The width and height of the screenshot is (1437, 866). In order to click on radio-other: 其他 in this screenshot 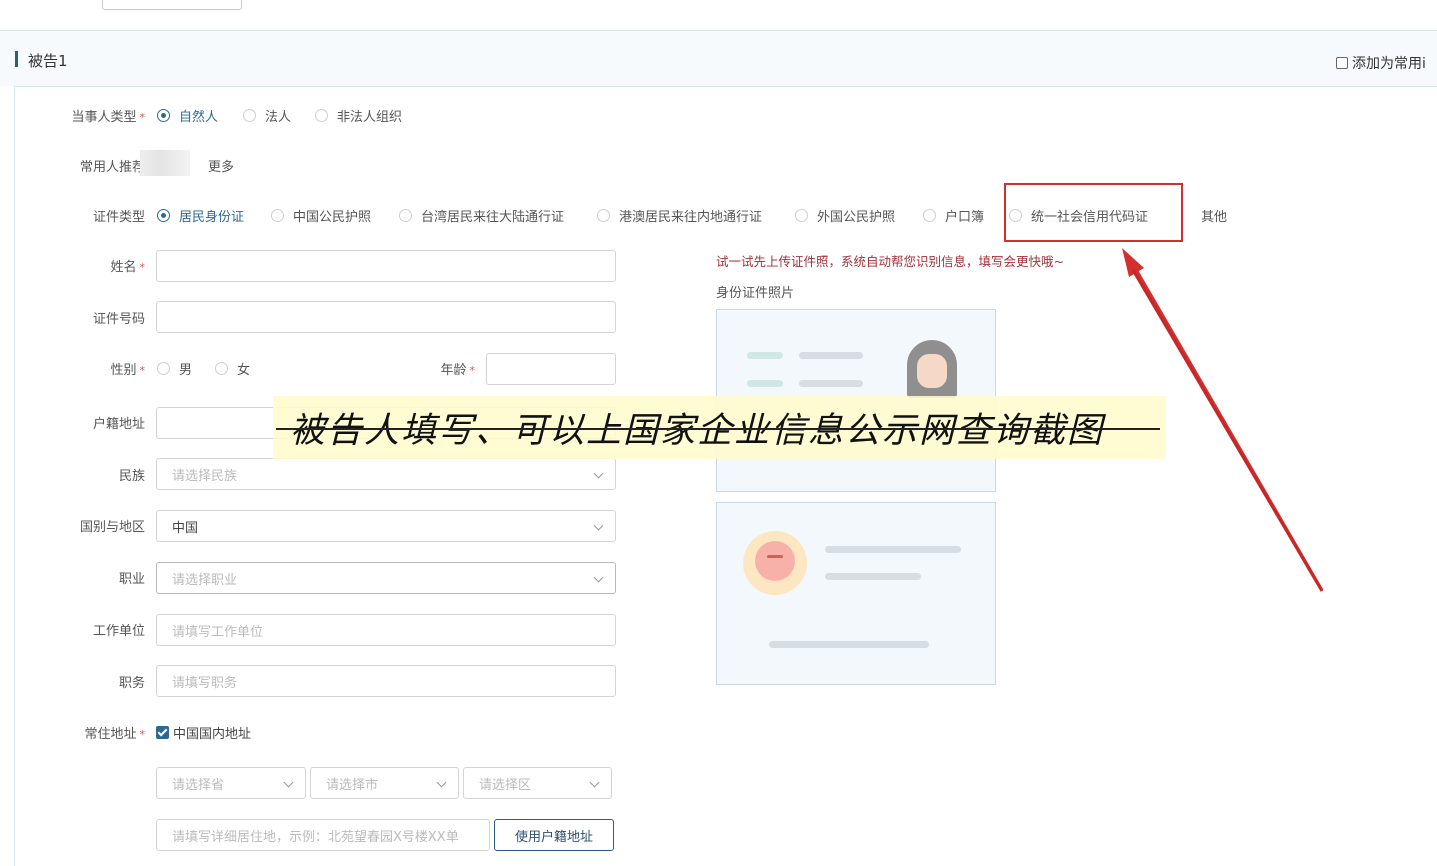, I will do `click(1203, 215)`.